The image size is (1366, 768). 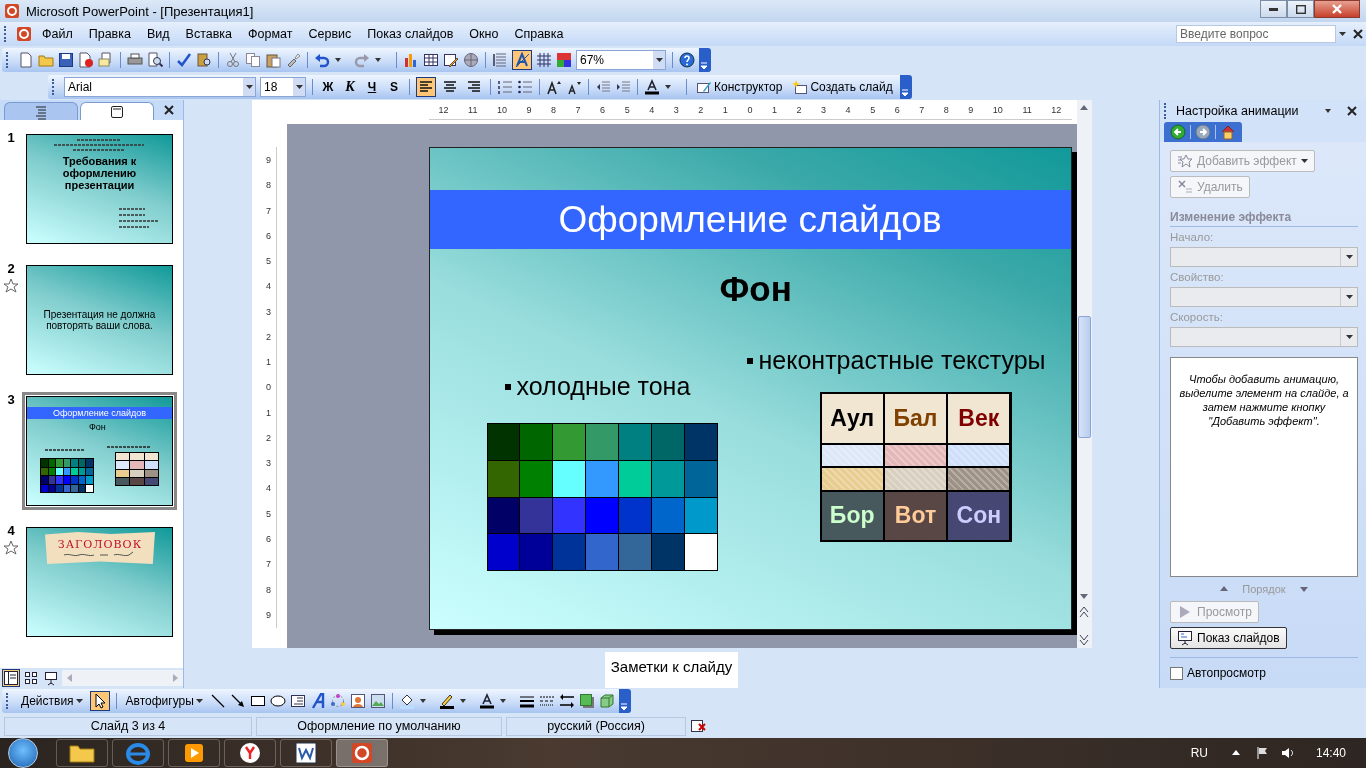 I want to click on undo-icon, so click(x=322, y=59).